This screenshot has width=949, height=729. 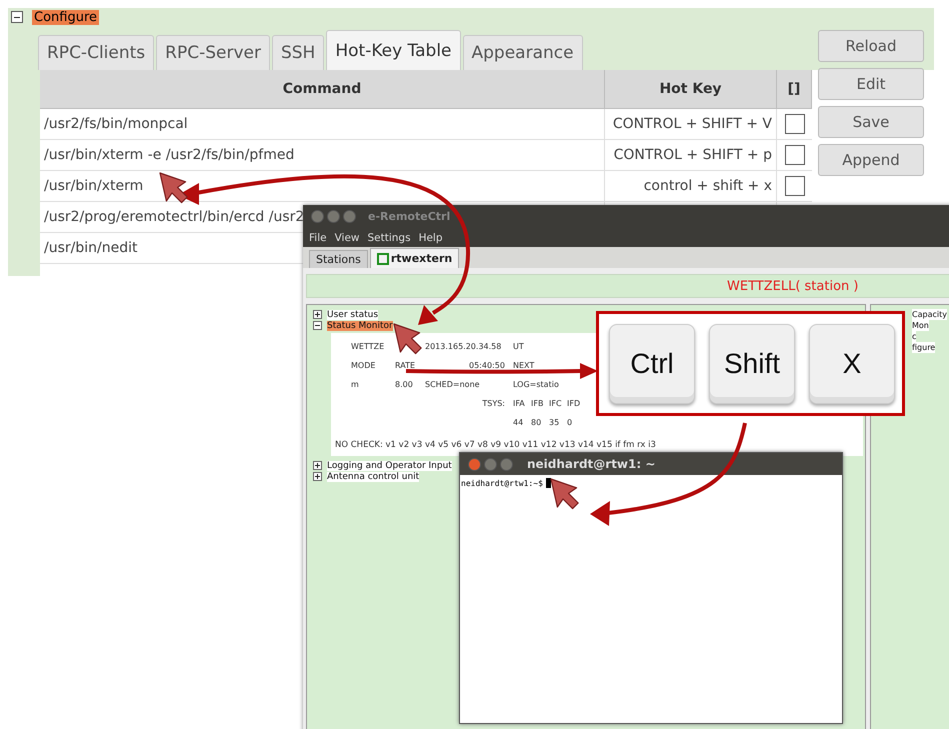 I want to click on menu-item: Settings, so click(x=389, y=238).